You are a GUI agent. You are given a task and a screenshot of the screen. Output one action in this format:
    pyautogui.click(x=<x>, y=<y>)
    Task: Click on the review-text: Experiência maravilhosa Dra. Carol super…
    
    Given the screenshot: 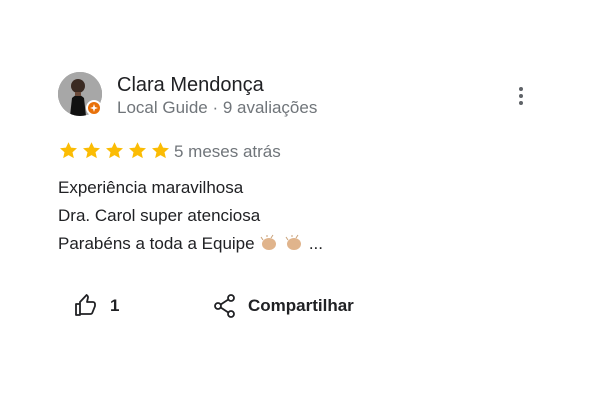 What is the action you would take?
    pyautogui.click(x=190, y=216)
    